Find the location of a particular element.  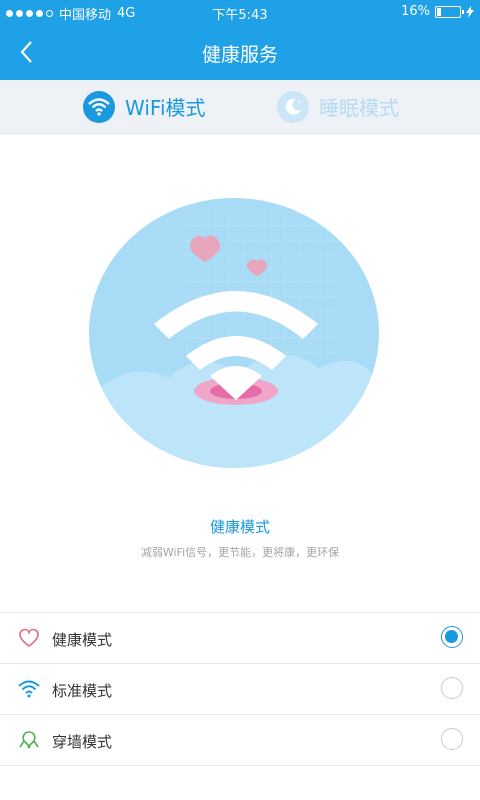

option-health-mode: 健康模式 is located at coordinates (240, 638).